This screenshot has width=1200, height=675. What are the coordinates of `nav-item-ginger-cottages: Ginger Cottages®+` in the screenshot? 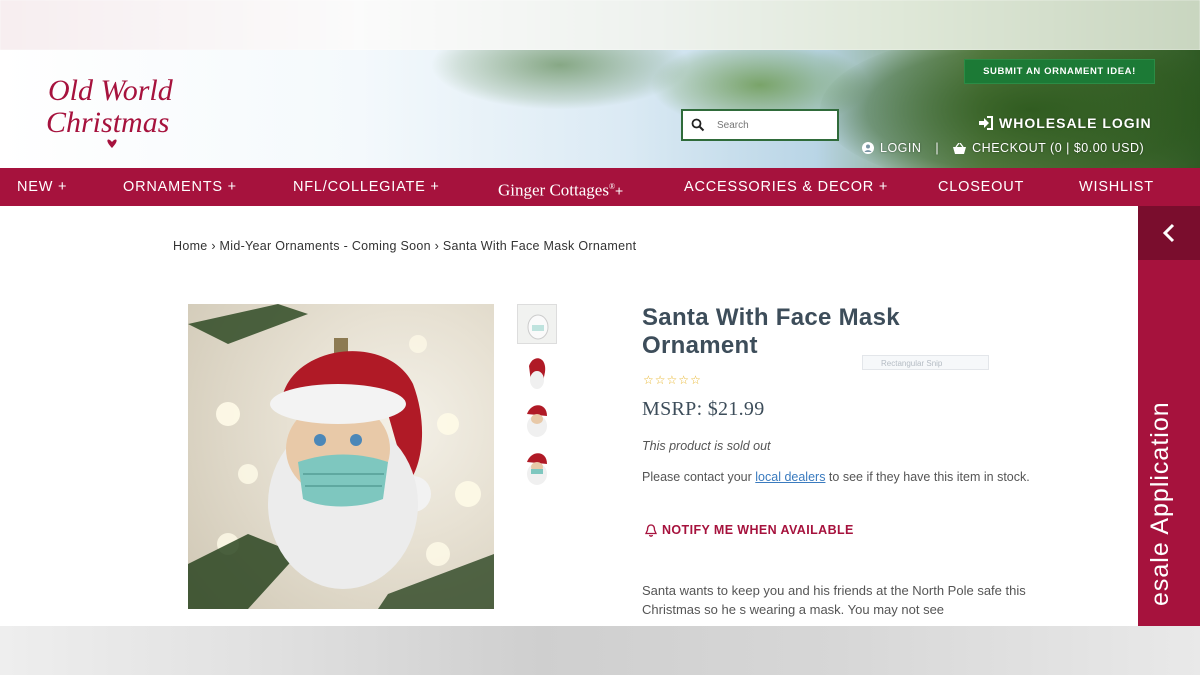 It's located at (560, 187).